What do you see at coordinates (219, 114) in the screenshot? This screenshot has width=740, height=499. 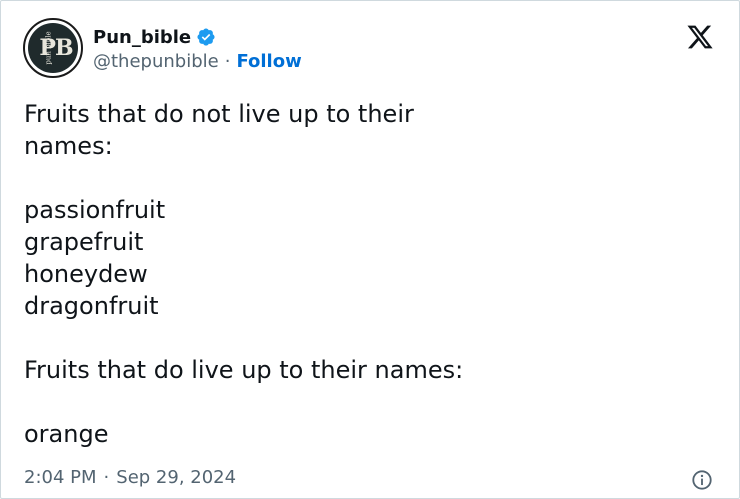 I see `tweet-line: Fruits that do not live up to their` at bounding box center [219, 114].